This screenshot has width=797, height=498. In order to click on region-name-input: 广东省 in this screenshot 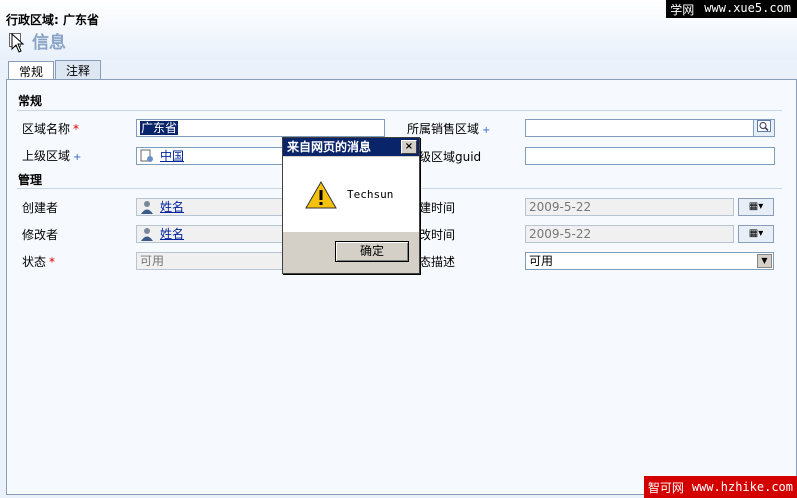, I will do `click(260, 128)`.